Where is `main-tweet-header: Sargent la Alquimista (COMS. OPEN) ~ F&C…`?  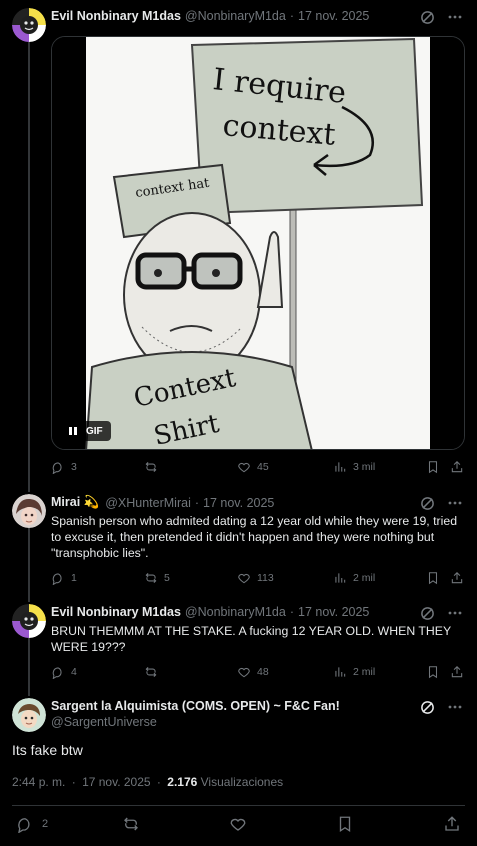 main-tweet-header: Sargent la Alquimista (COMS. OPEN) ~ F&C… is located at coordinates (195, 706).